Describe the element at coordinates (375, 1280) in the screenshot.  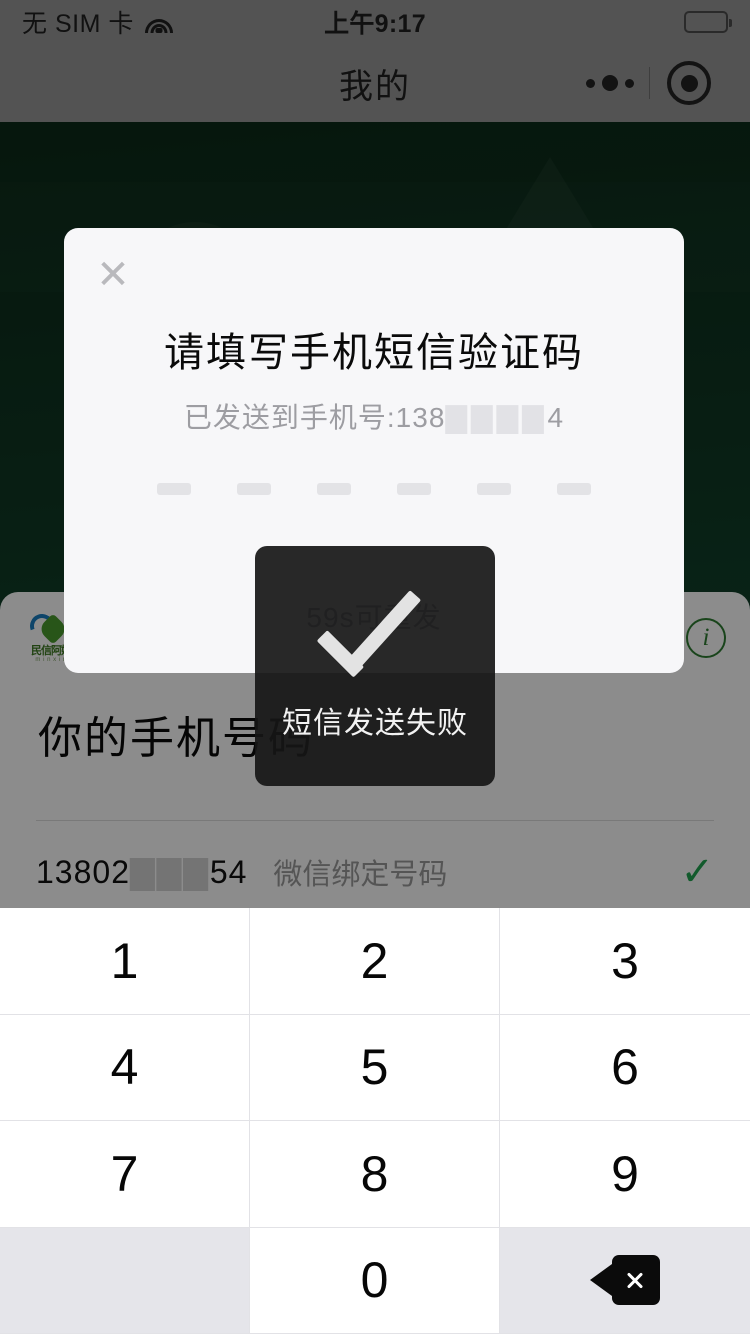
I see `key-0: 0` at that location.